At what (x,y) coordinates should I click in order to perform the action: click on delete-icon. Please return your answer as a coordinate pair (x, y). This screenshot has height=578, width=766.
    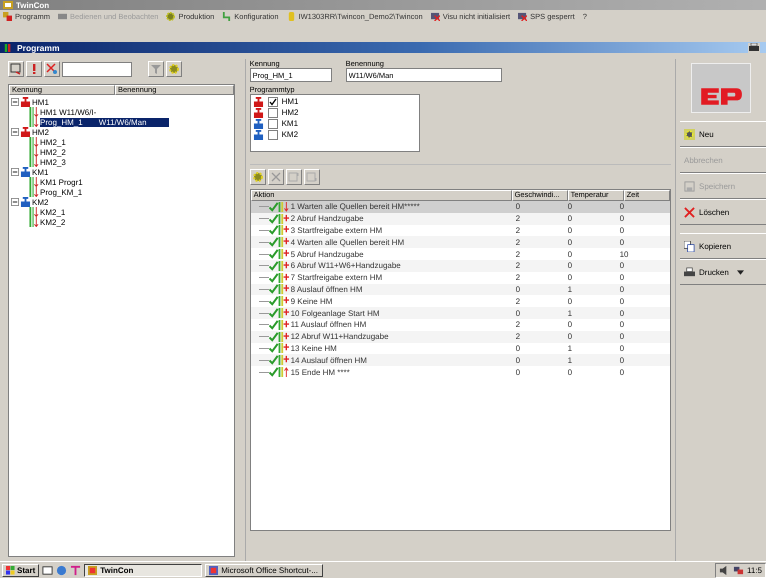
    Looking at the image, I should click on (689, 212).